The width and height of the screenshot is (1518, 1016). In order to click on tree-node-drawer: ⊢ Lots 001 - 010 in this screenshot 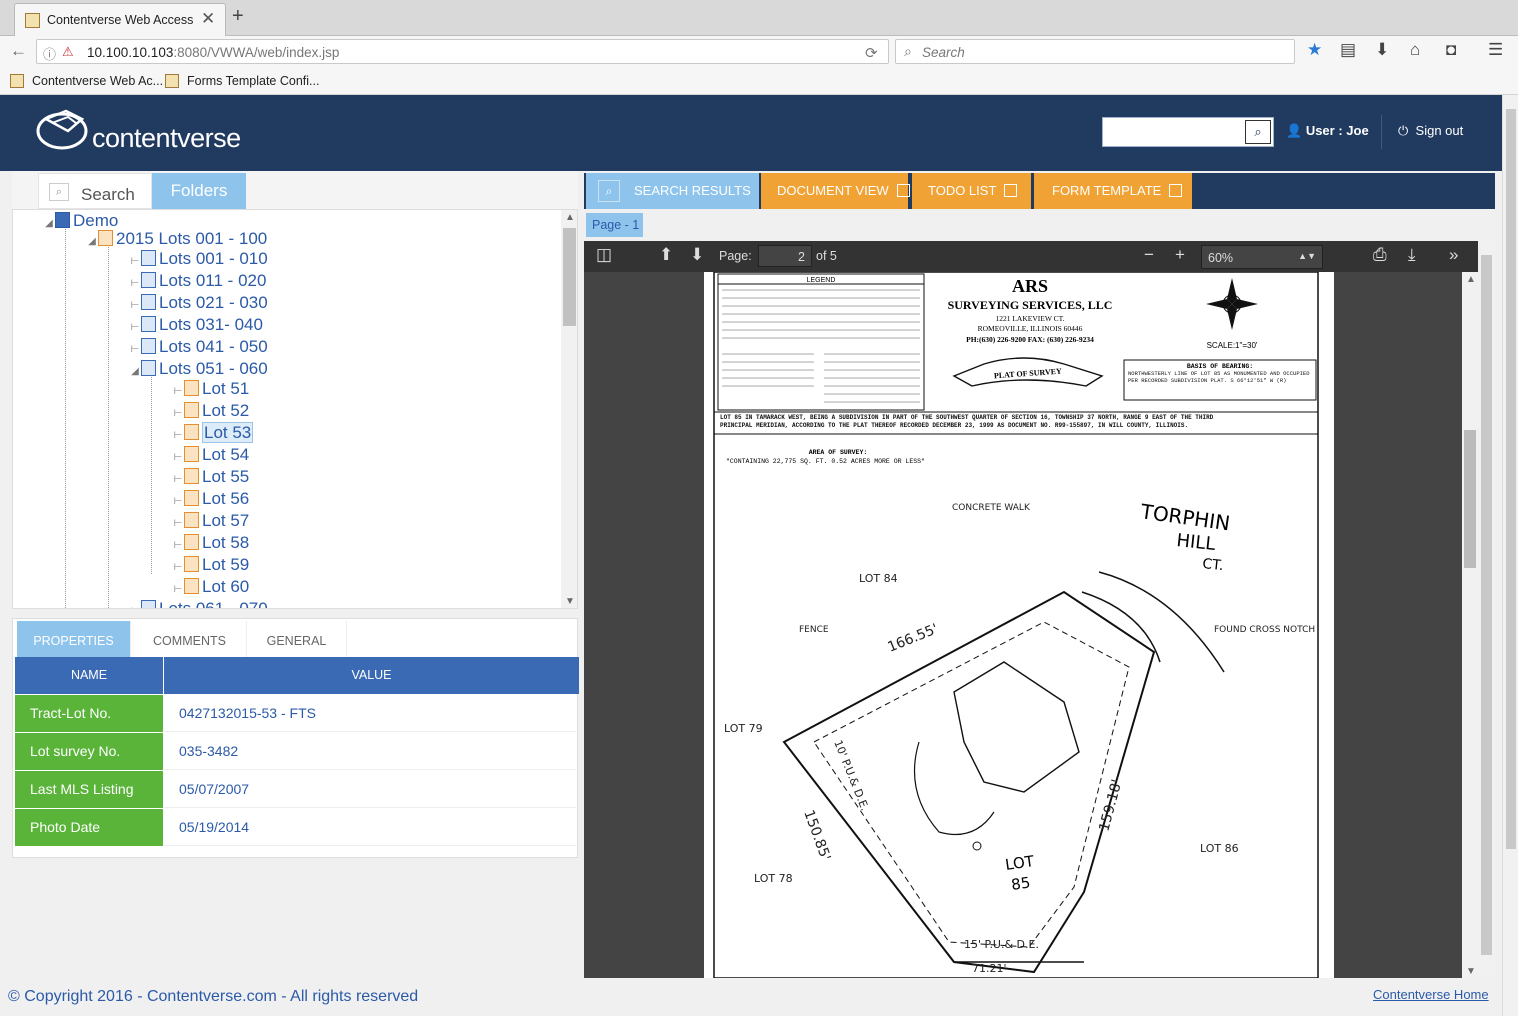, I will do `click(198, 258)`.